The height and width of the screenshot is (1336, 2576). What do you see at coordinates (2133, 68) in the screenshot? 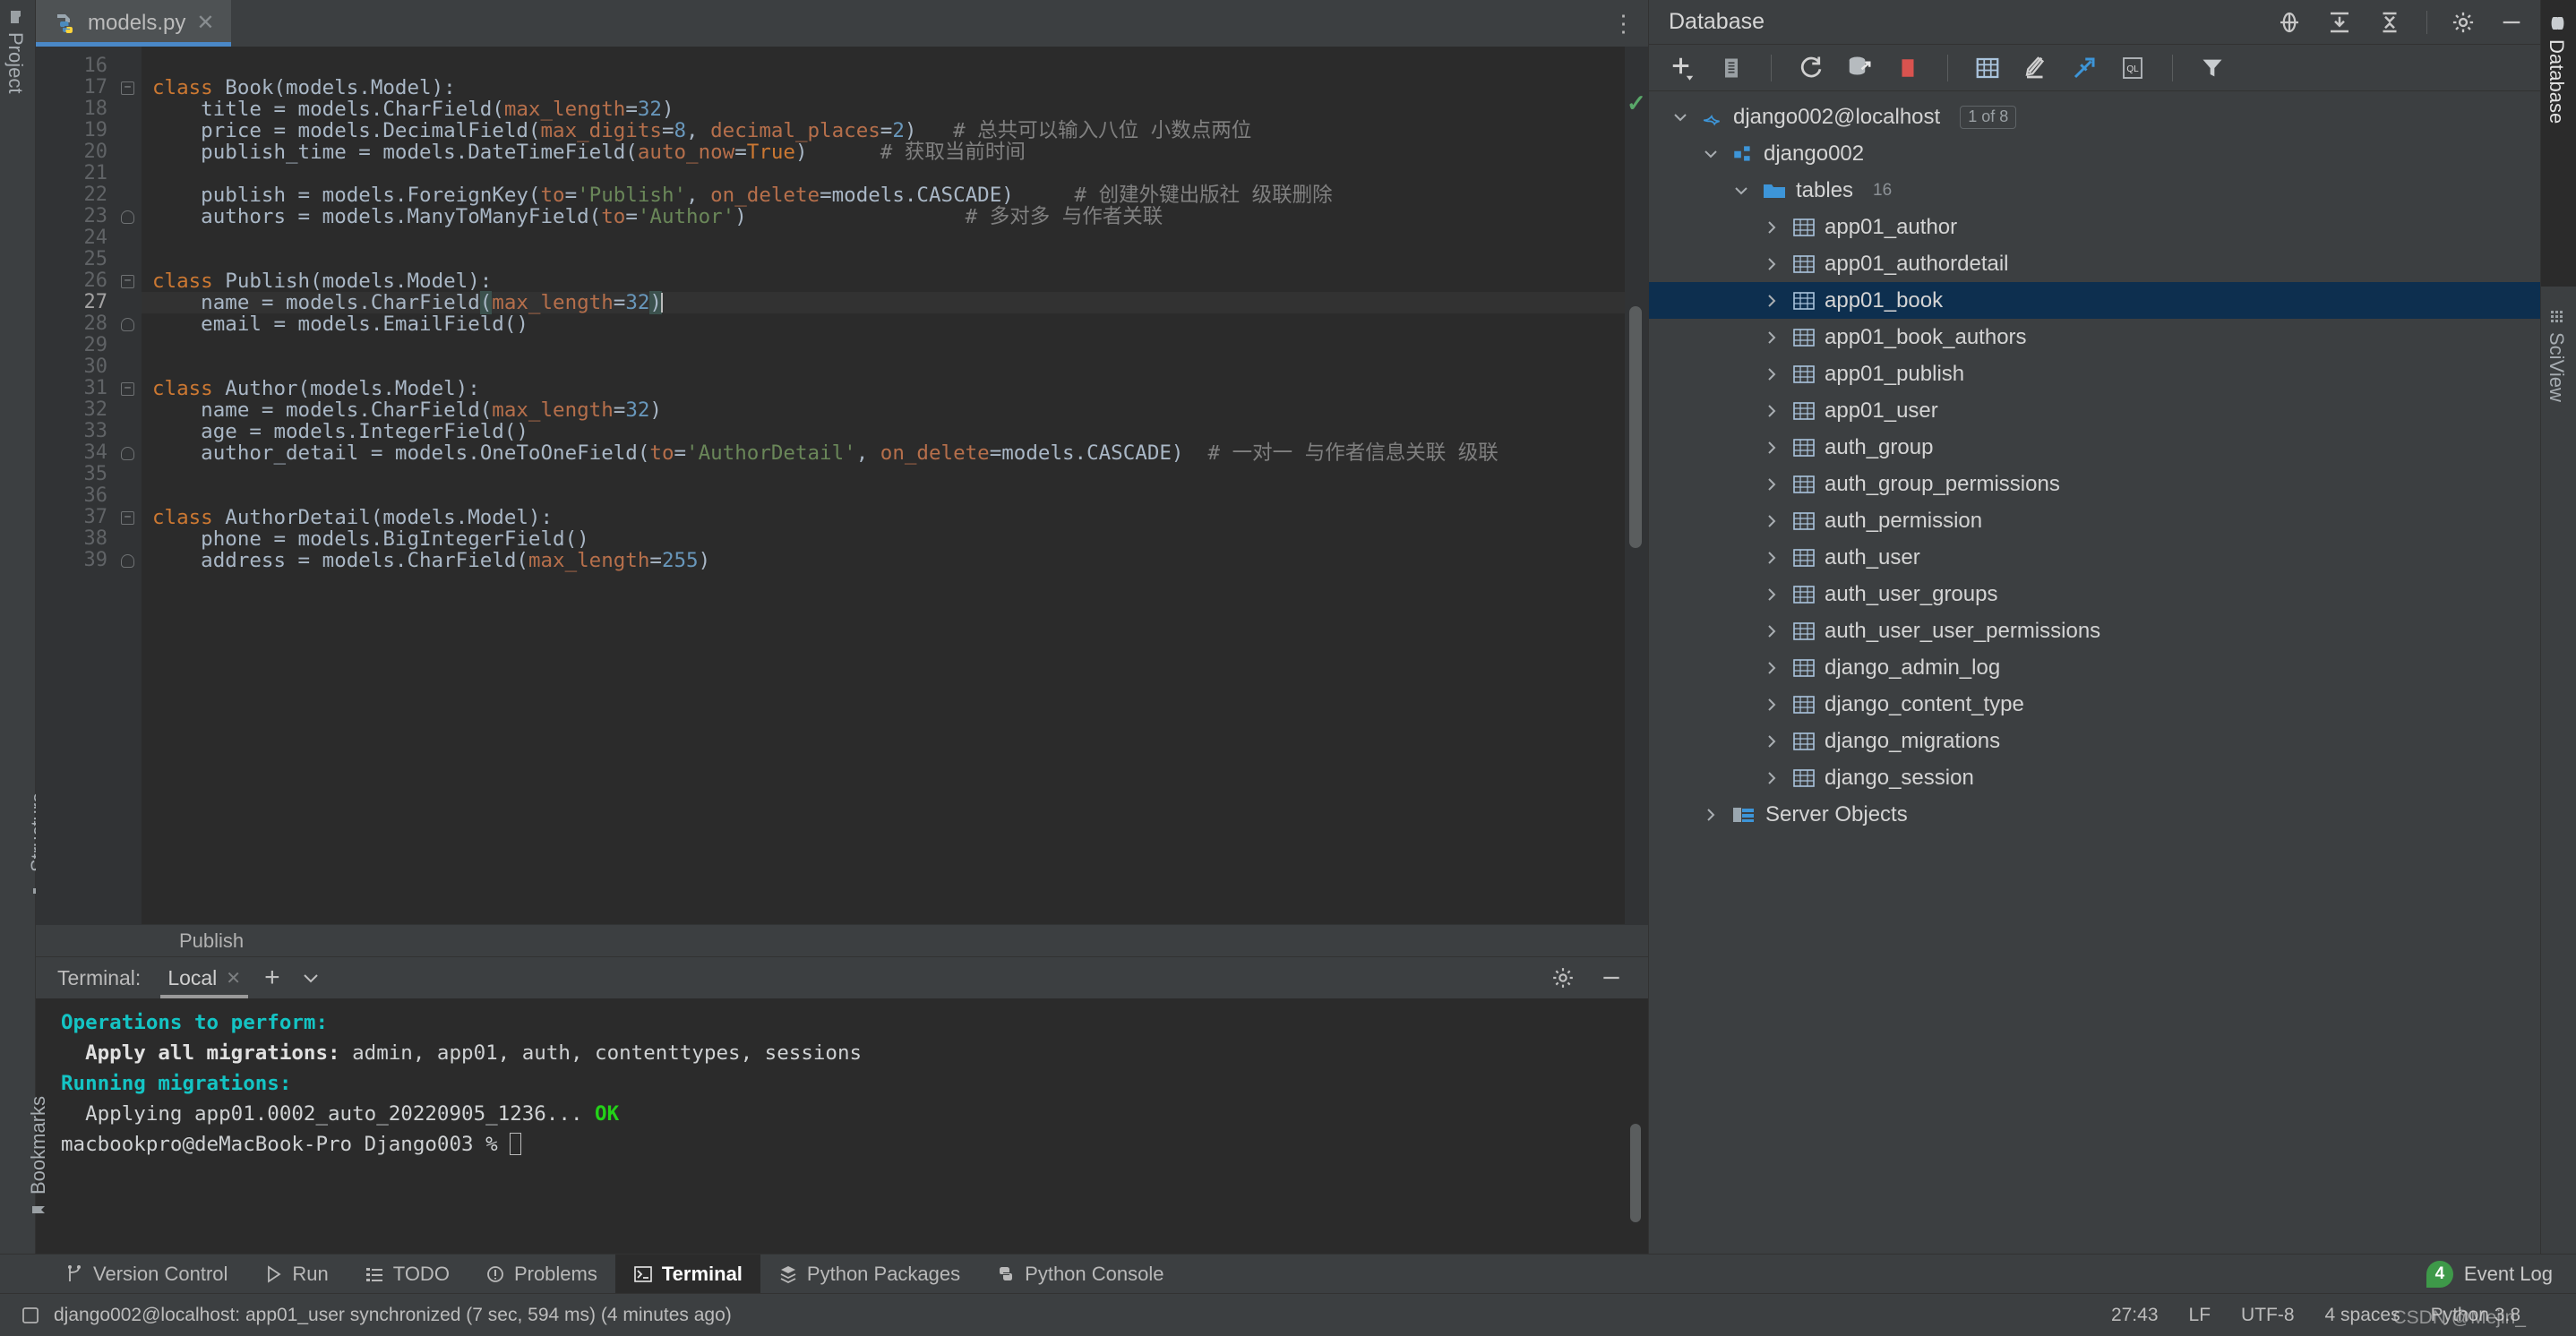
I see `query-console-icon: QL` at bounding box center [2133, 68].